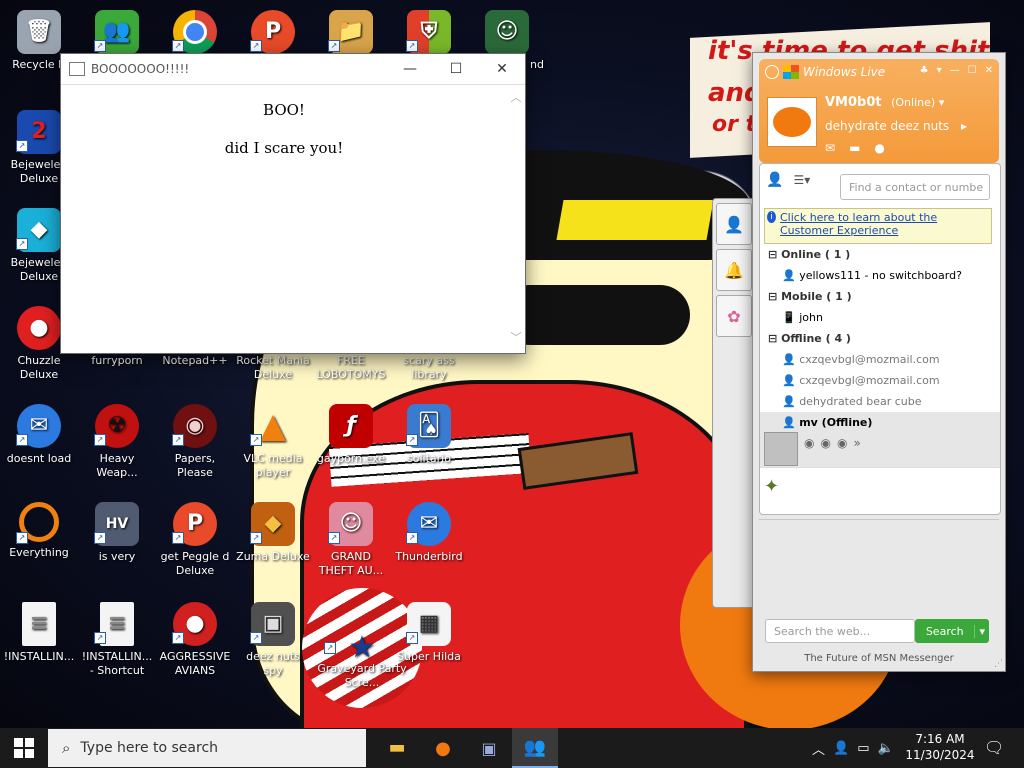 The image size is (1024, 768). I want to click on contact-email-icon: ◉, so click(825, 443).